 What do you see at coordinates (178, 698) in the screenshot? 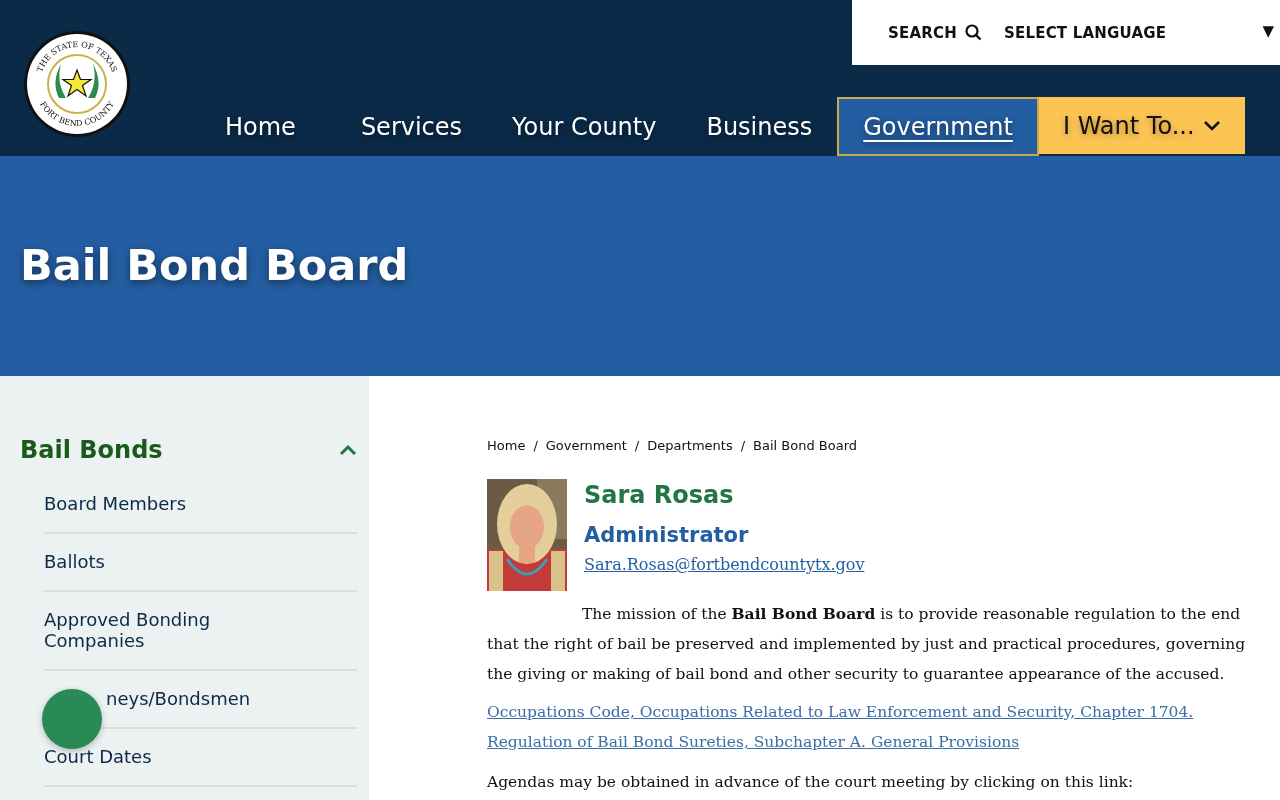
I see `sidebar-link: neys/Bondsmen` at bounding box center [178, 698].